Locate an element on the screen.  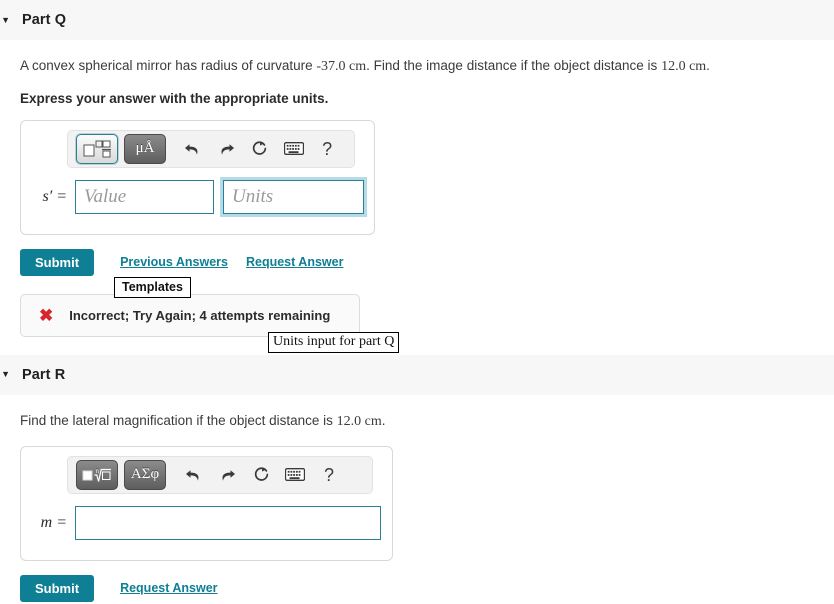
part-q-variable-label: s′ = is located at coordinates (54, 196).